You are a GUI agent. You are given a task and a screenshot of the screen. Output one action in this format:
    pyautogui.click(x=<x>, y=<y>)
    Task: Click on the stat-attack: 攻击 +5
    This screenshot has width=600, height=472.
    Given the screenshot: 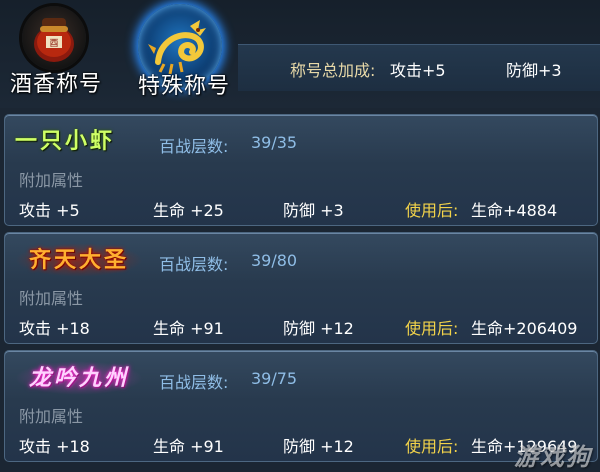 What is the action you would take?
    pyautogui.click(x=49, y=210)
    